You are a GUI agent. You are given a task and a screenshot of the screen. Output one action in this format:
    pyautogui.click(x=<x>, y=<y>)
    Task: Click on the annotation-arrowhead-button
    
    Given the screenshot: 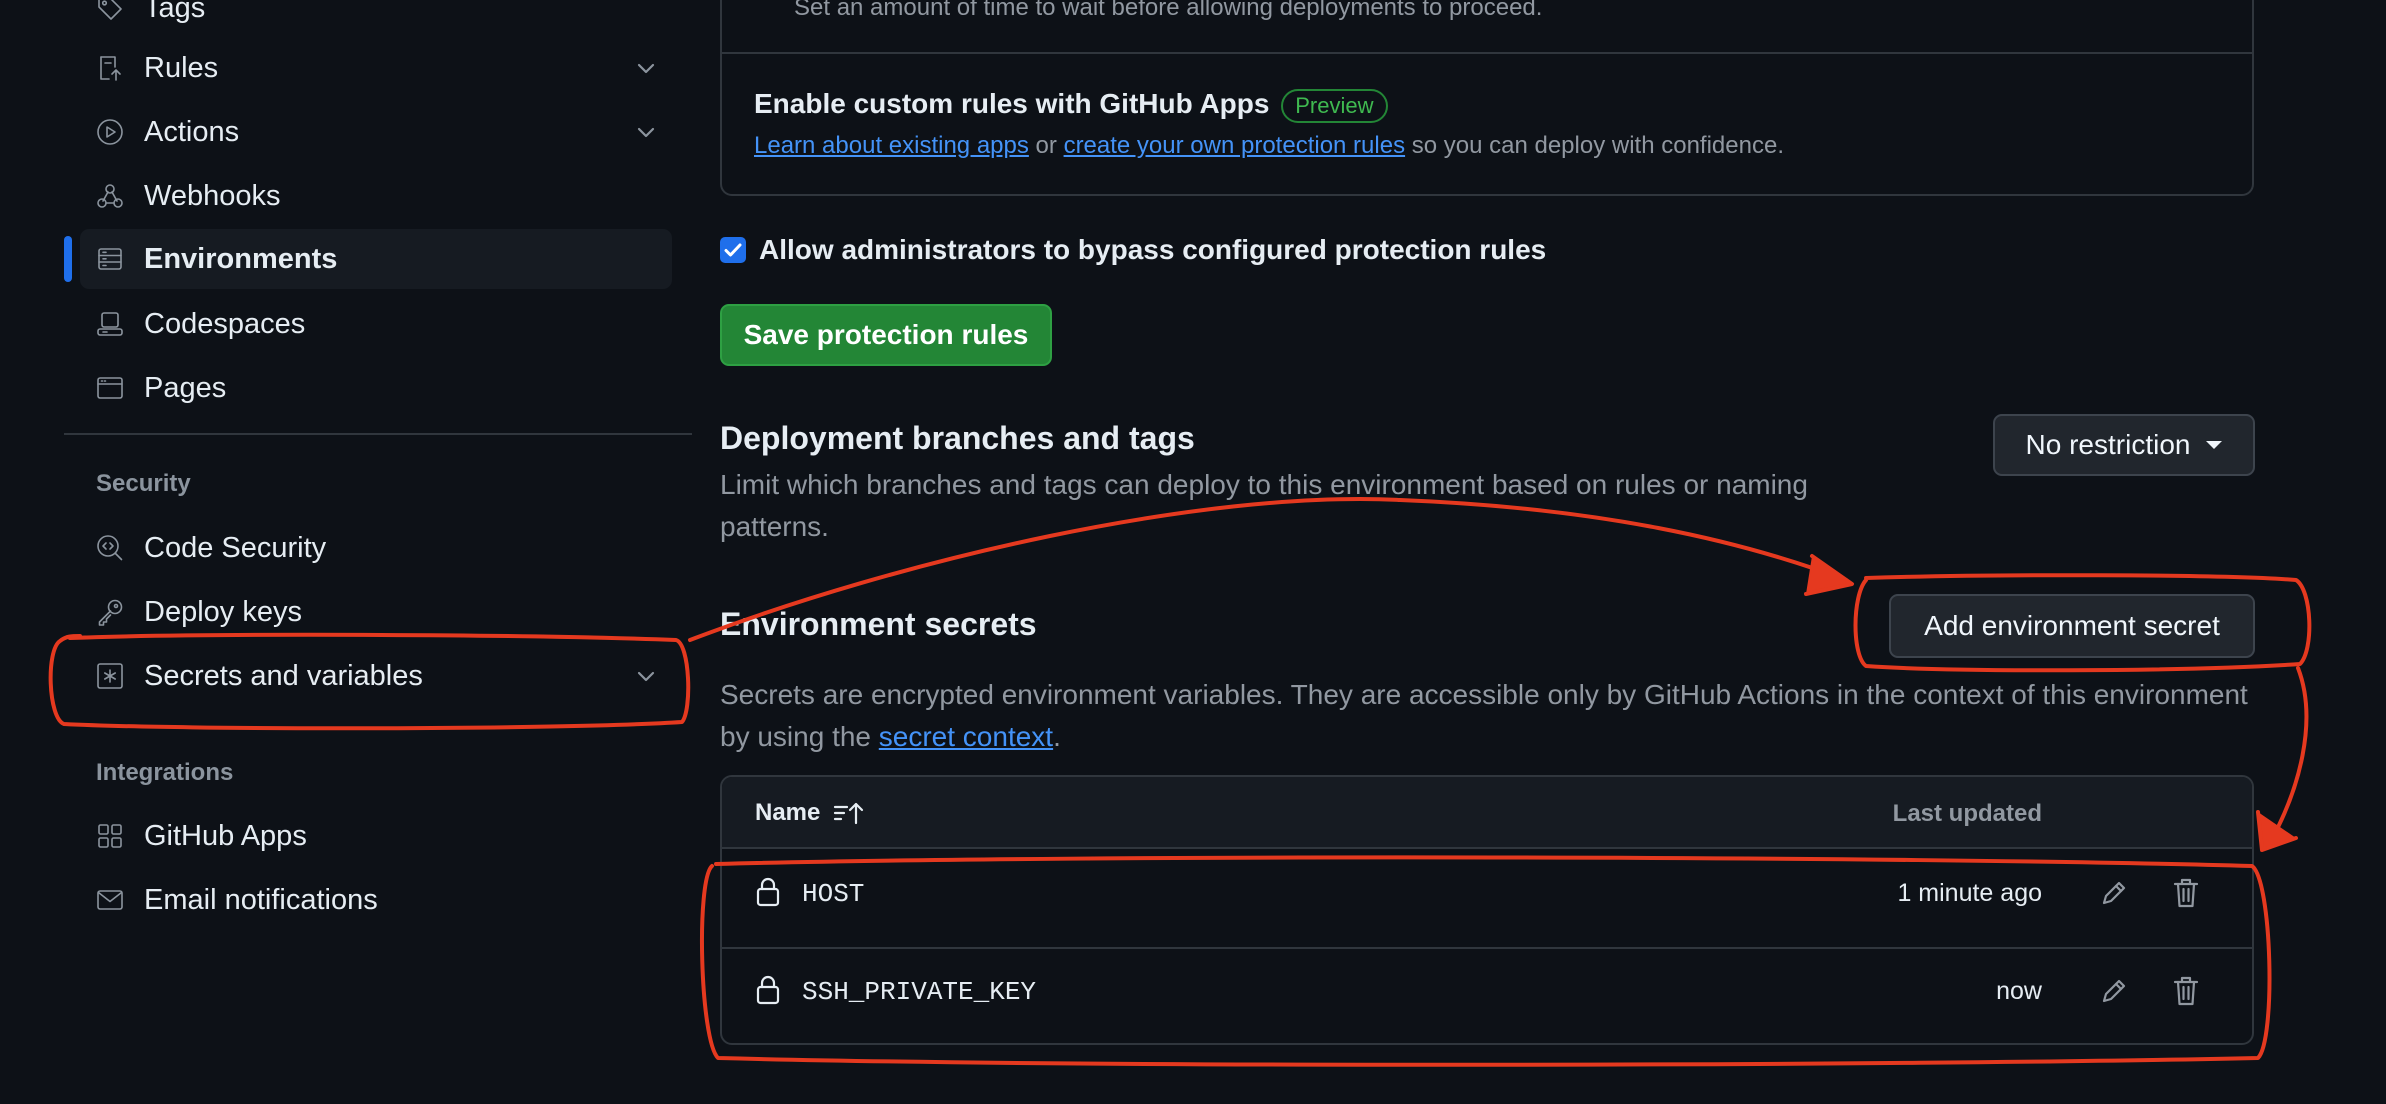 What is the action you would take?
    pyautogui.click(x=1829, y=575)
    